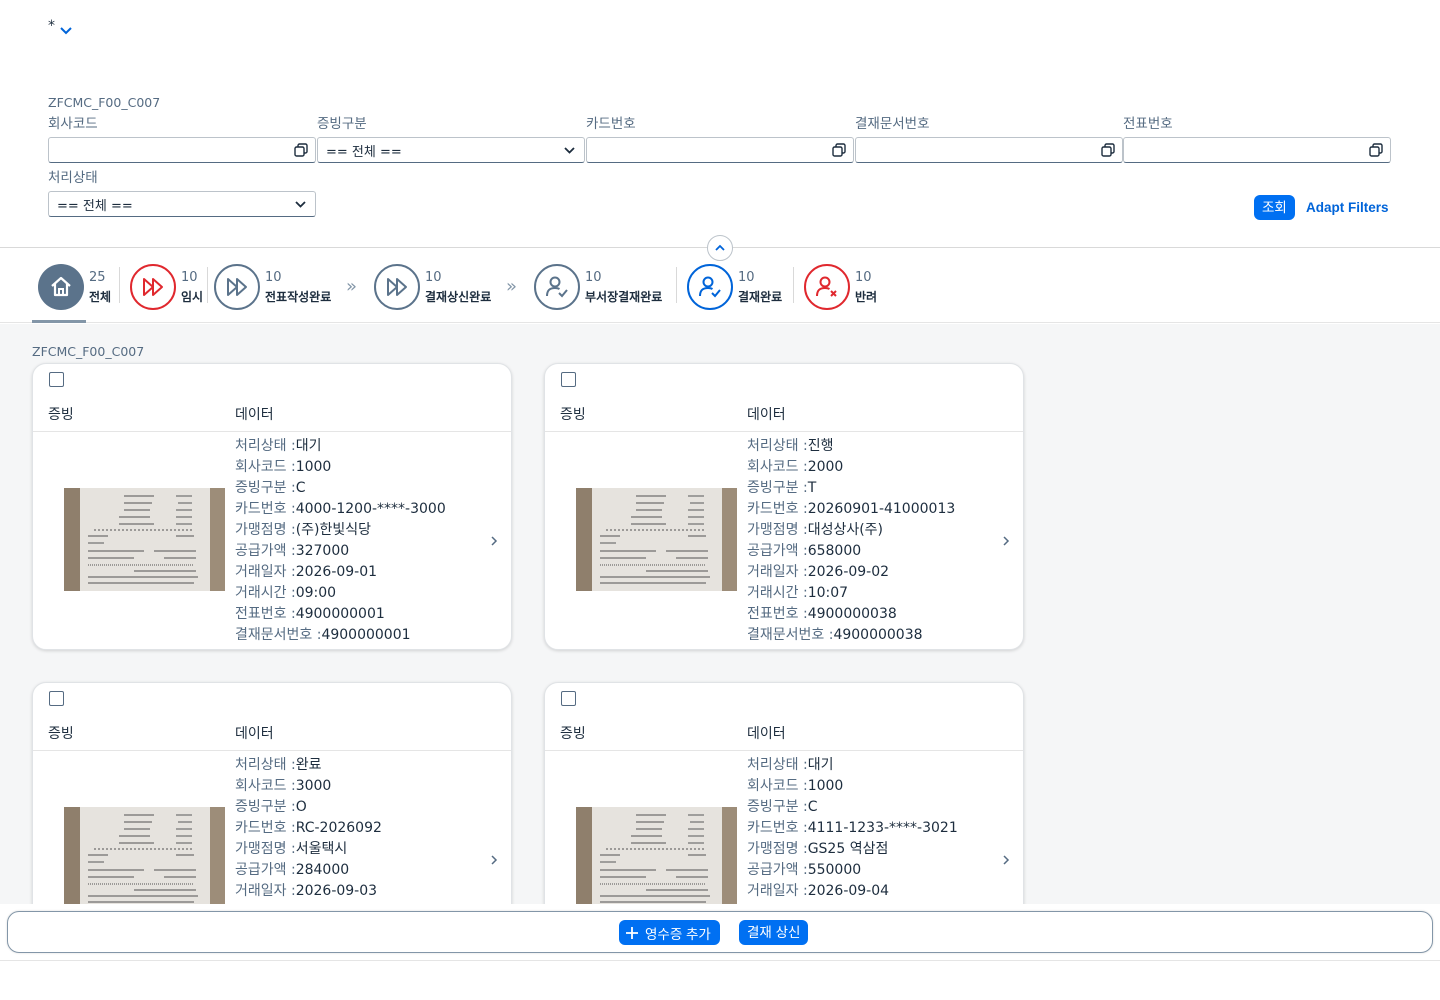 The height and width of the screenshot is (1000, 1440). What do you see at coordinates (1257, 150) in the screenshot?
I see `slip-number-input` at bounding box center [1257, 150].